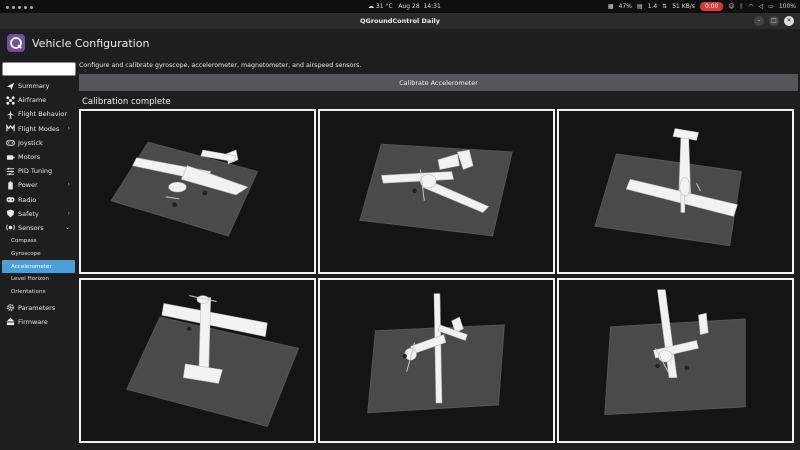  Describe the element at coordinates (10, 185) in the screenshot. I see `battery-icon` at that location.